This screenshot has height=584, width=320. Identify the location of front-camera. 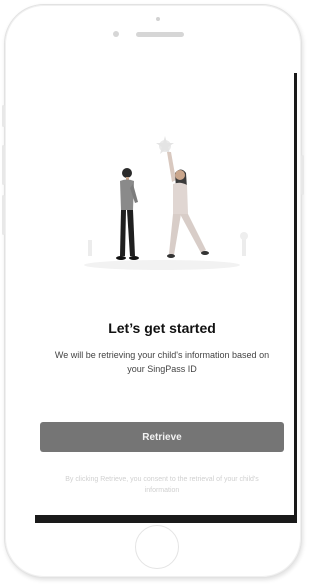
(158, 19).